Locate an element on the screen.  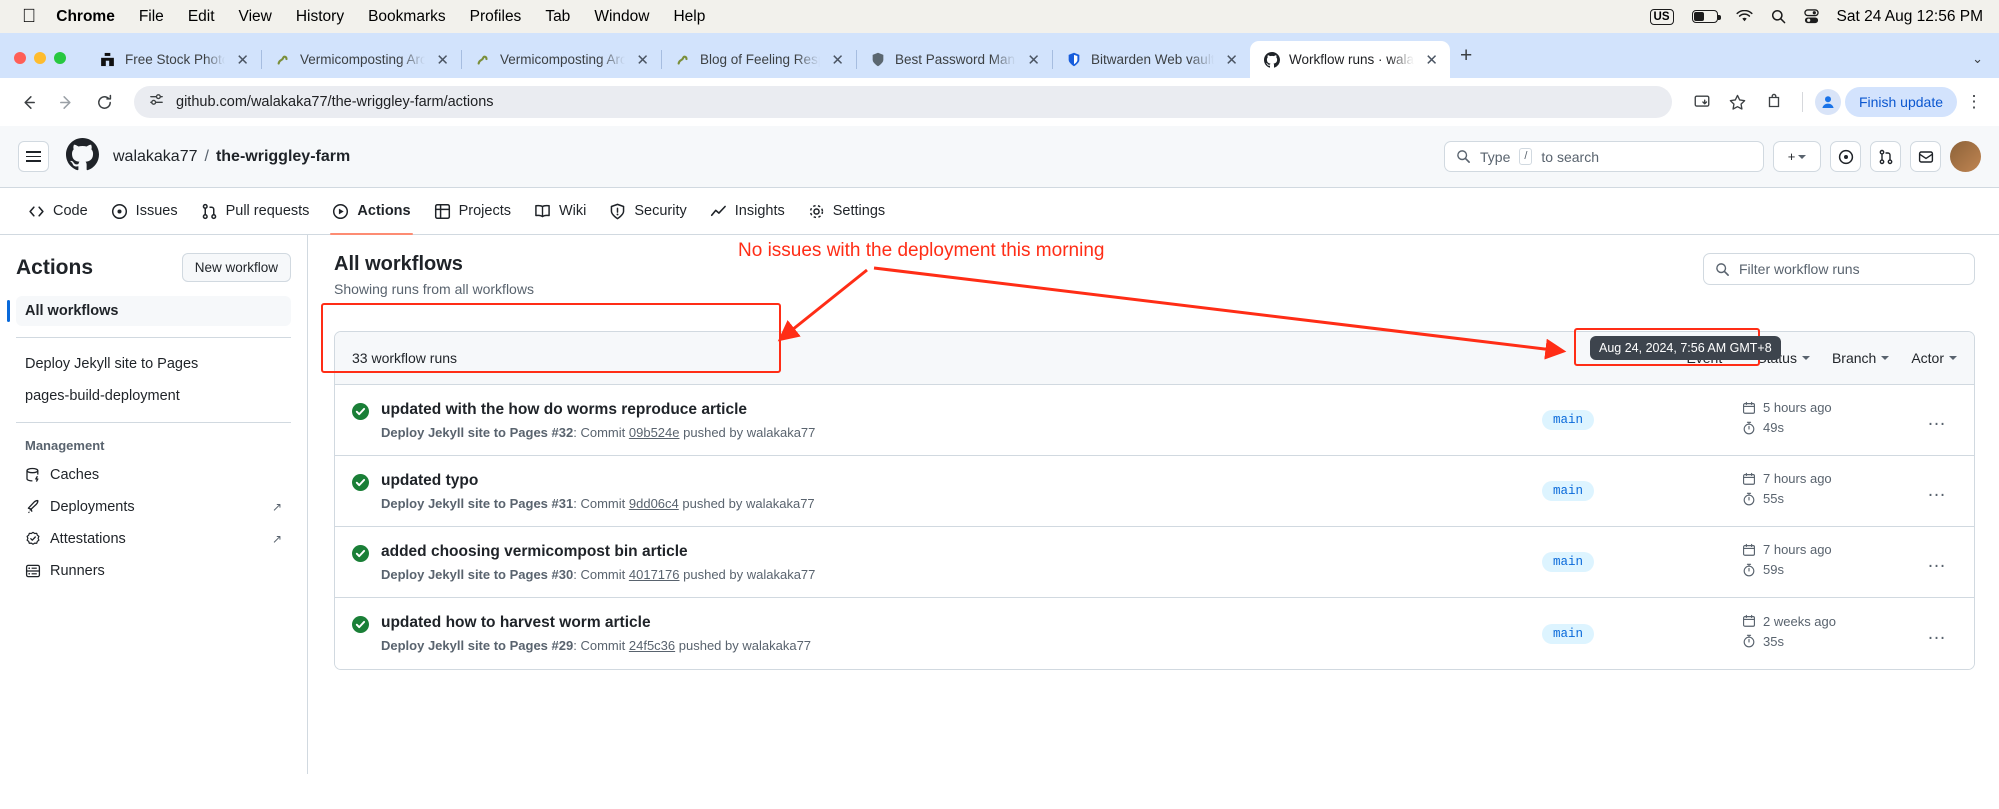
menu-item-bookmarks: Bookmarks is located at coordinates (407, 17).